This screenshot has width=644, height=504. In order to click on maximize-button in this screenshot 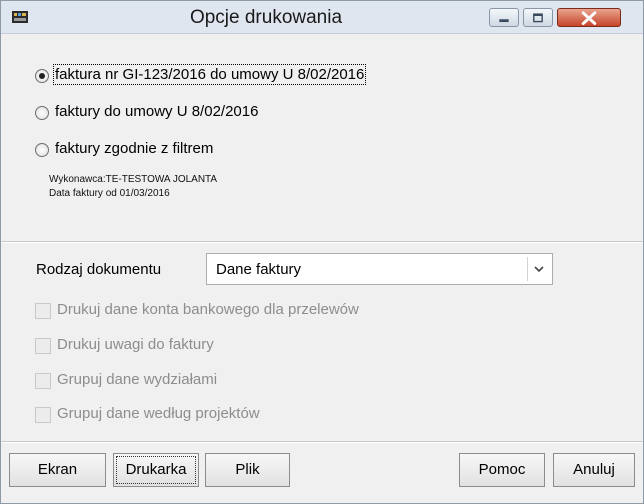, I will do `click(538, 17)`.